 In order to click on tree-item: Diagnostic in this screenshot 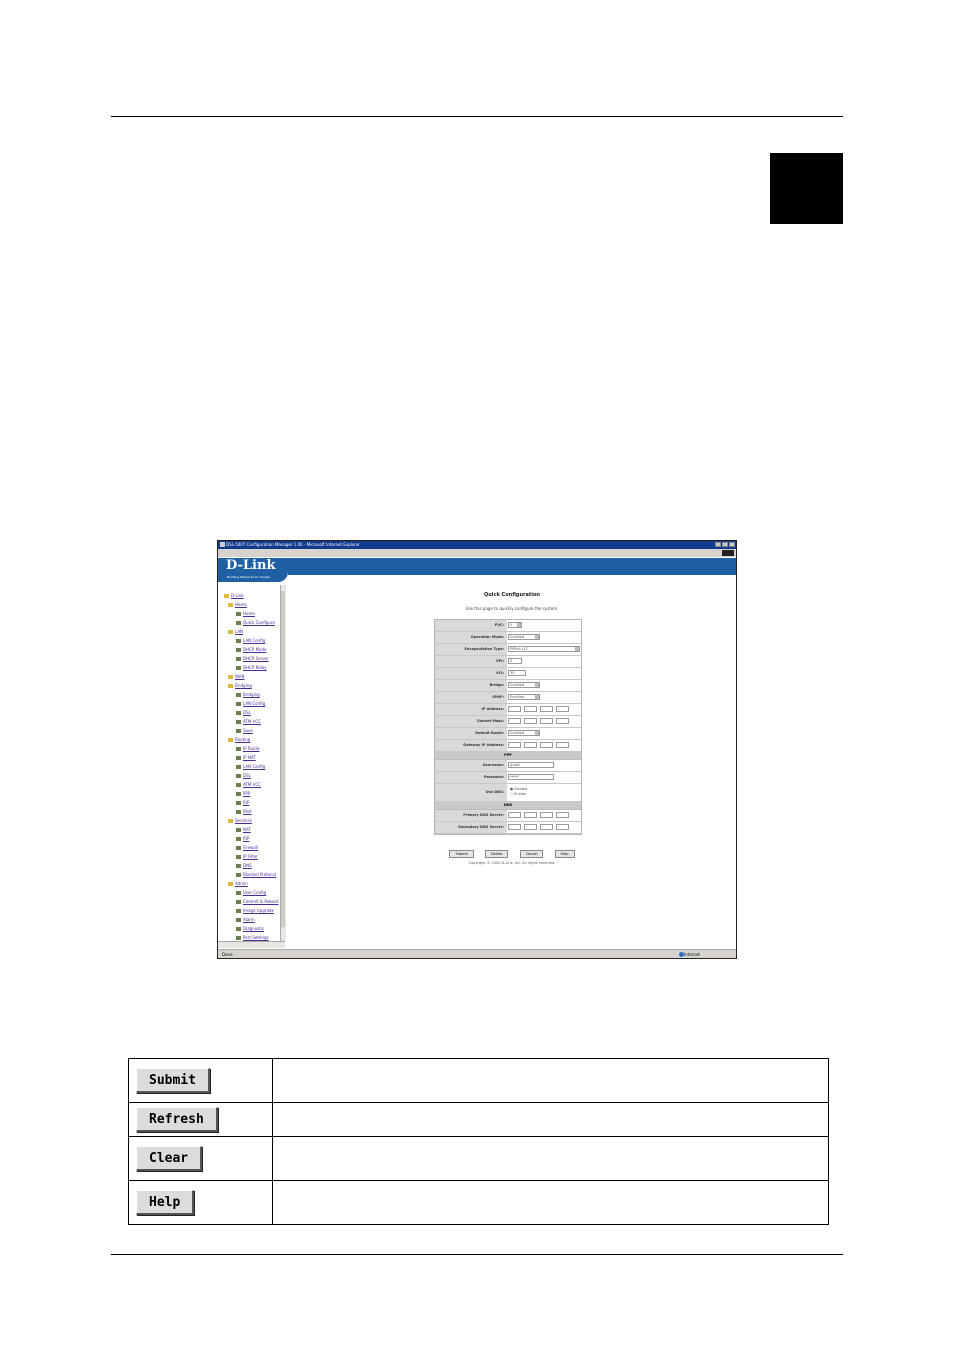, I will do `click(253, 928)`.